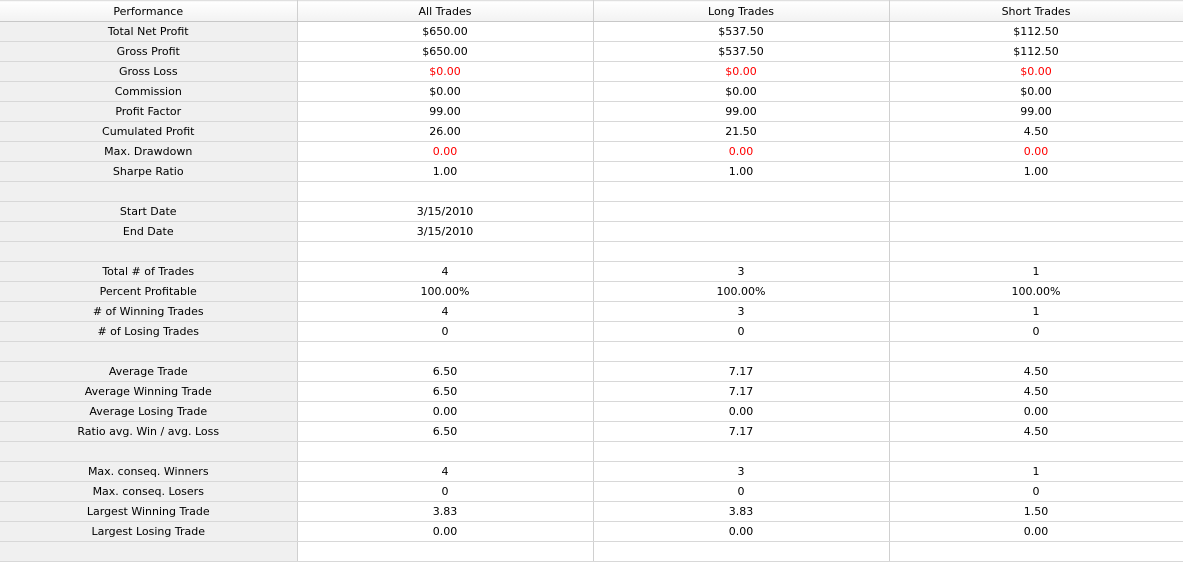 The height and width of the screenshot is (562, 1183). I want to click on table-row: Commission $0.00 $0.00 $0.00, so click(591, 91).